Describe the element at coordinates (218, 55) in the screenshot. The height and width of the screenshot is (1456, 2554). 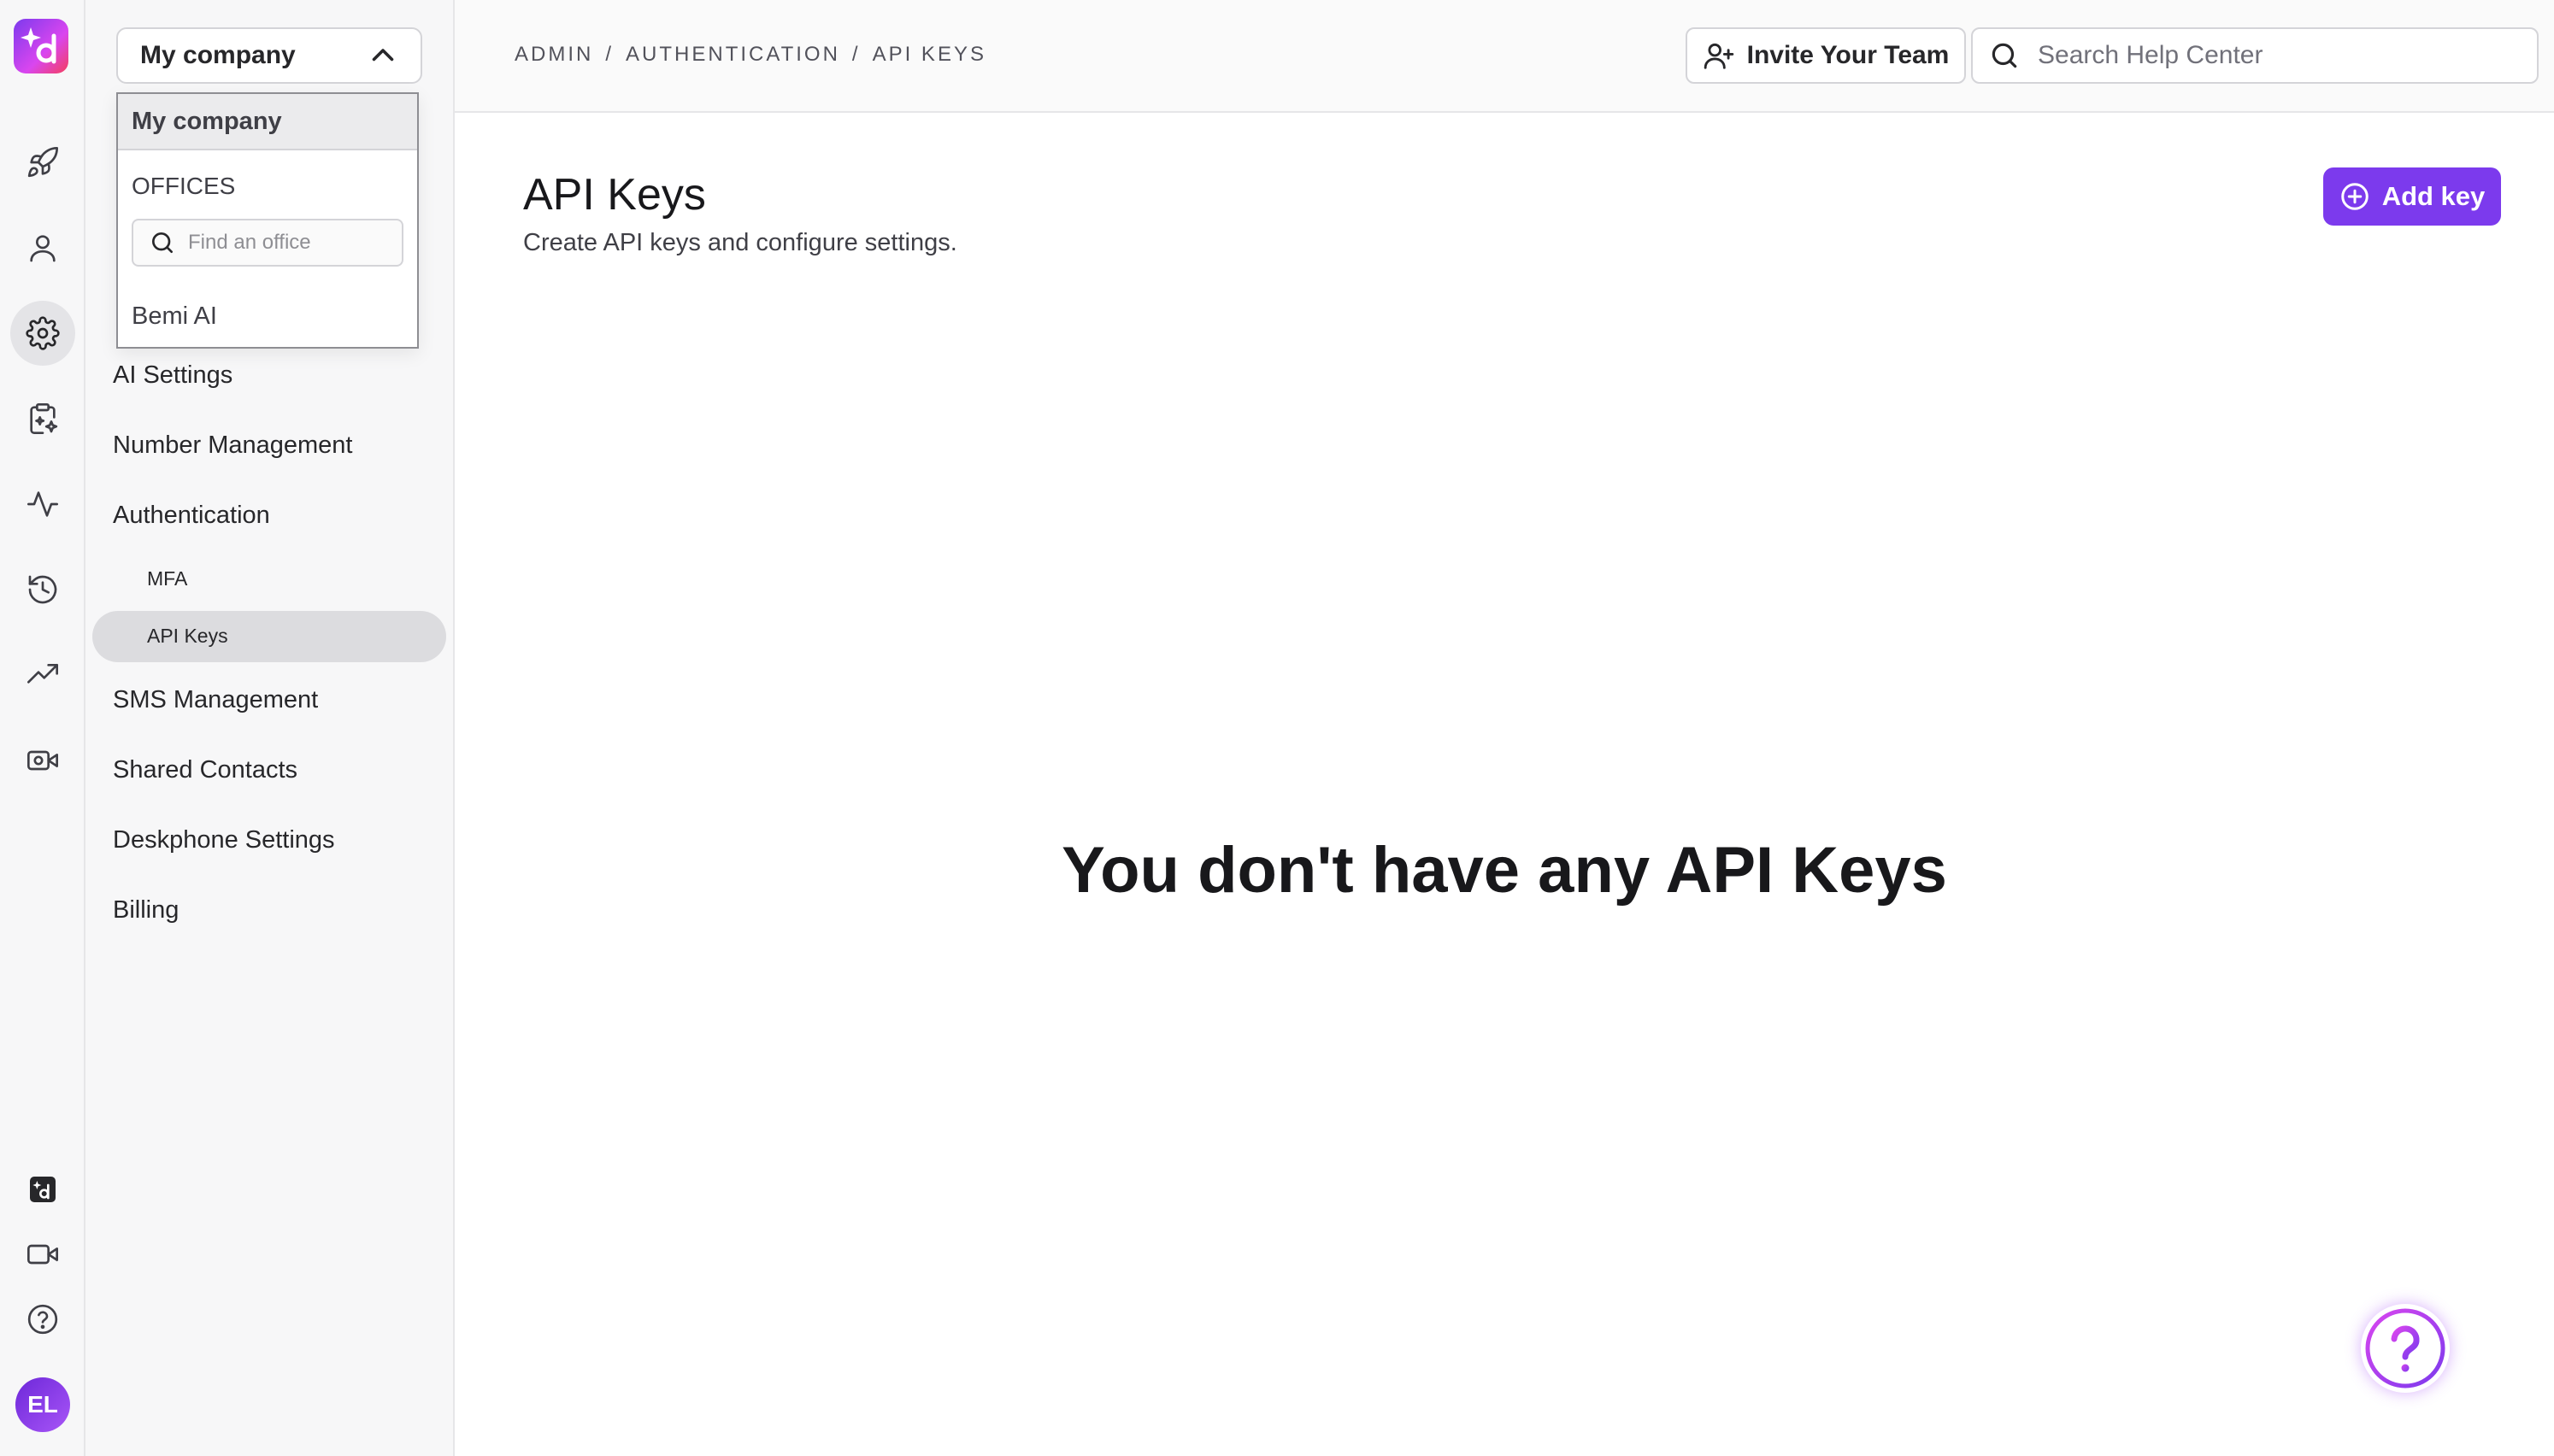
I see `company-select-label: My company` at that location.